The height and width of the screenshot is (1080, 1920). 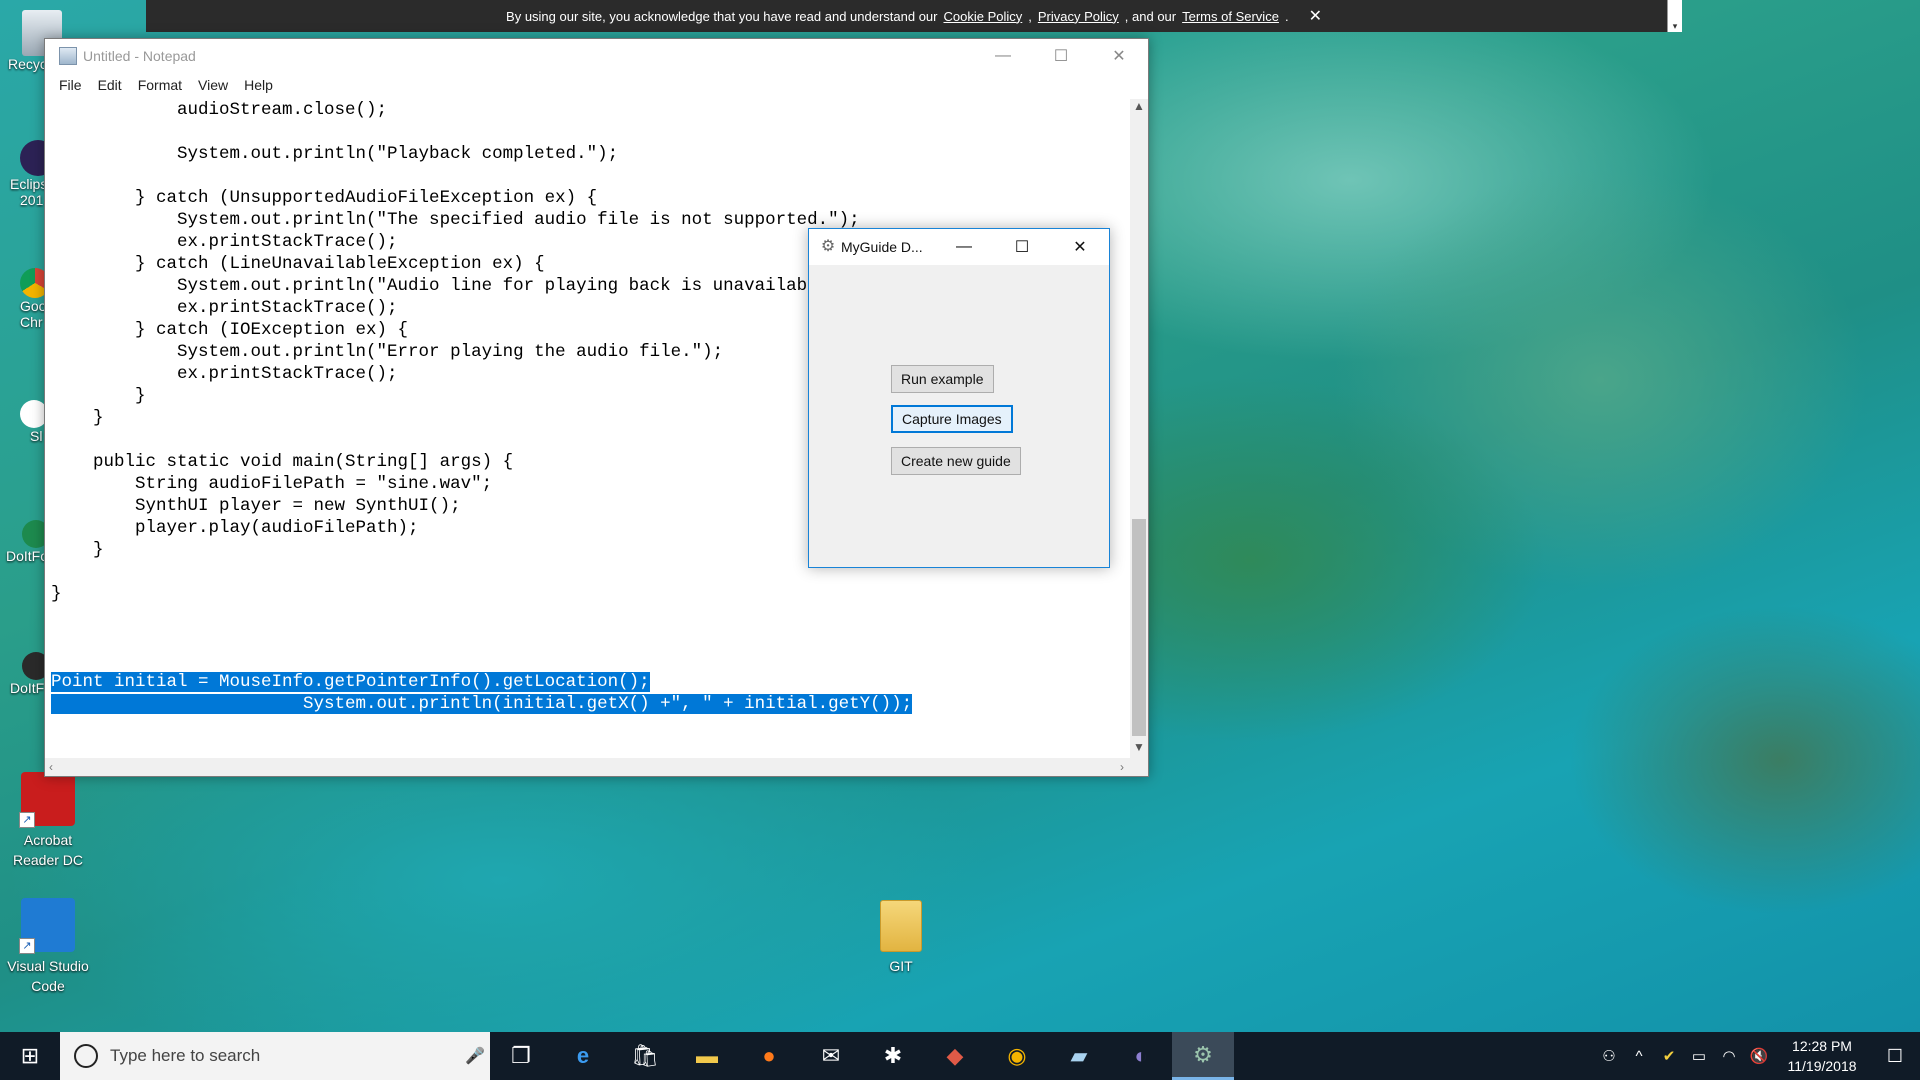 I want to click on git-tool-icon: ◆, so click(x=955, y=1056).